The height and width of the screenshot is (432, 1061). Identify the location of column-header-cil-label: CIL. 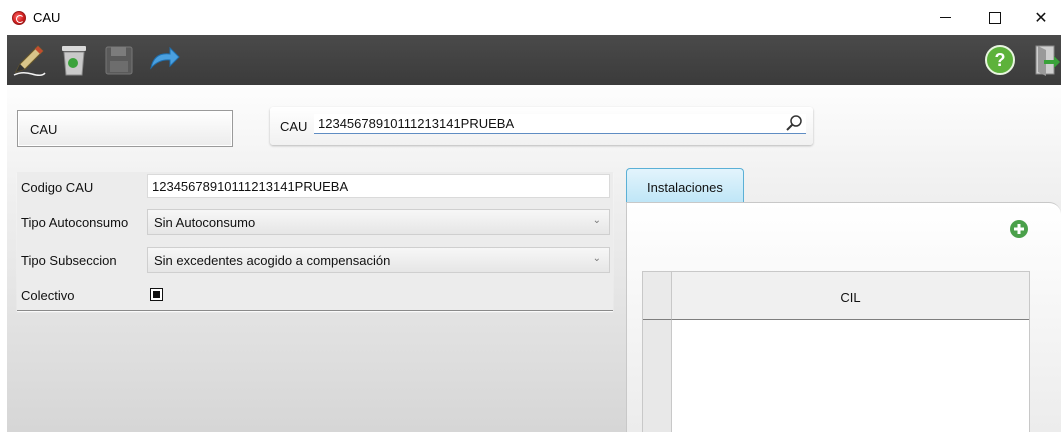
(850, 297).